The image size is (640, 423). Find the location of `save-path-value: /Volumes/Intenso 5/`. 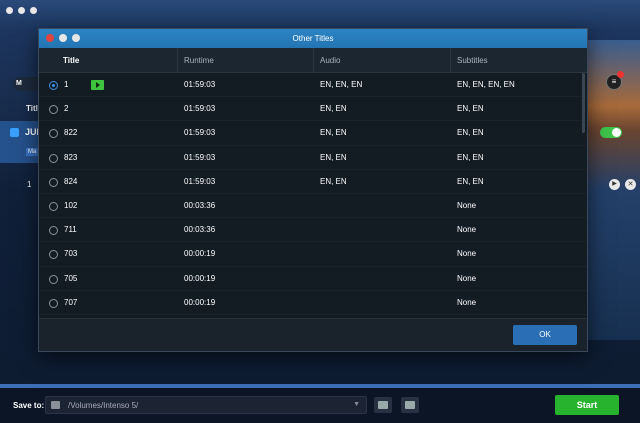

save-path-value: /Volumes/Intenso 5/ is located at coordinates (103, 405).